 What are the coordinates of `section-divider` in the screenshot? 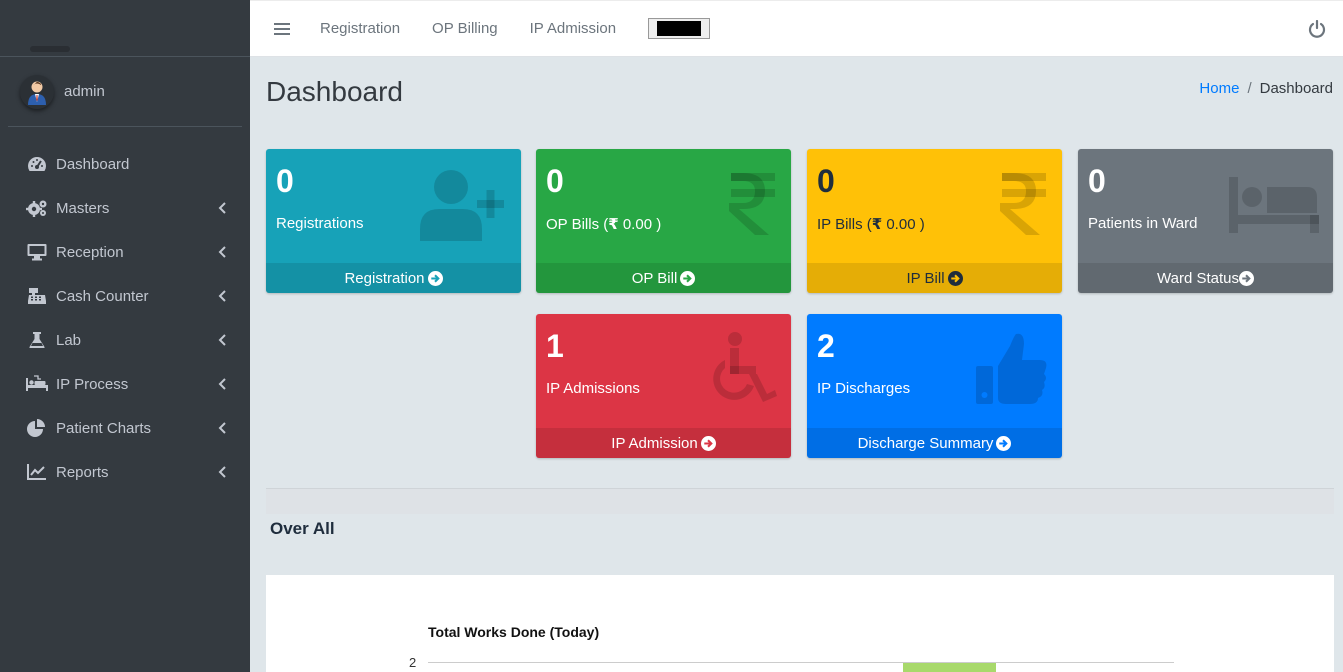 It's located at (800, 501).